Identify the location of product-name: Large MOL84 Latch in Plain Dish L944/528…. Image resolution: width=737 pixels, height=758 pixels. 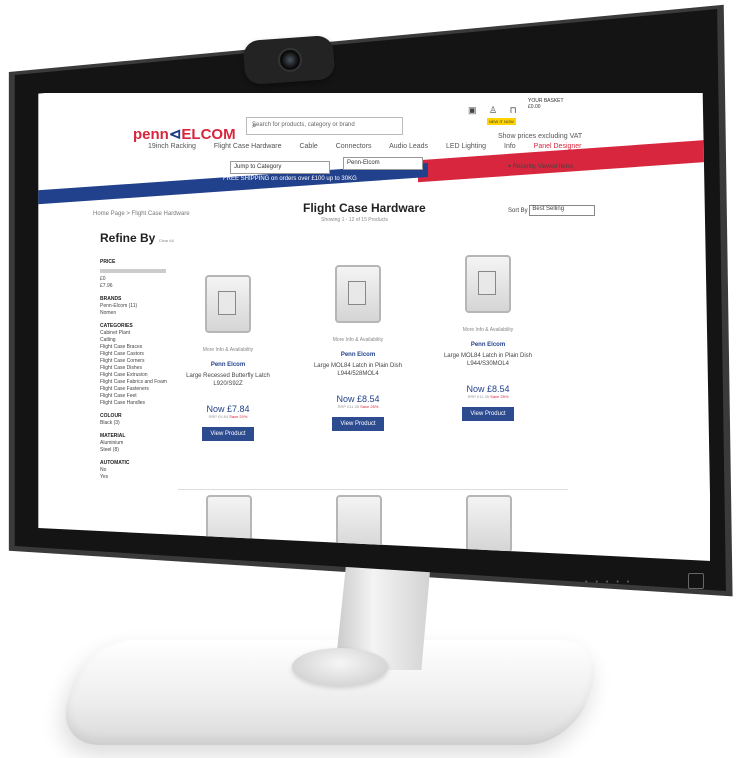
(358, 370).